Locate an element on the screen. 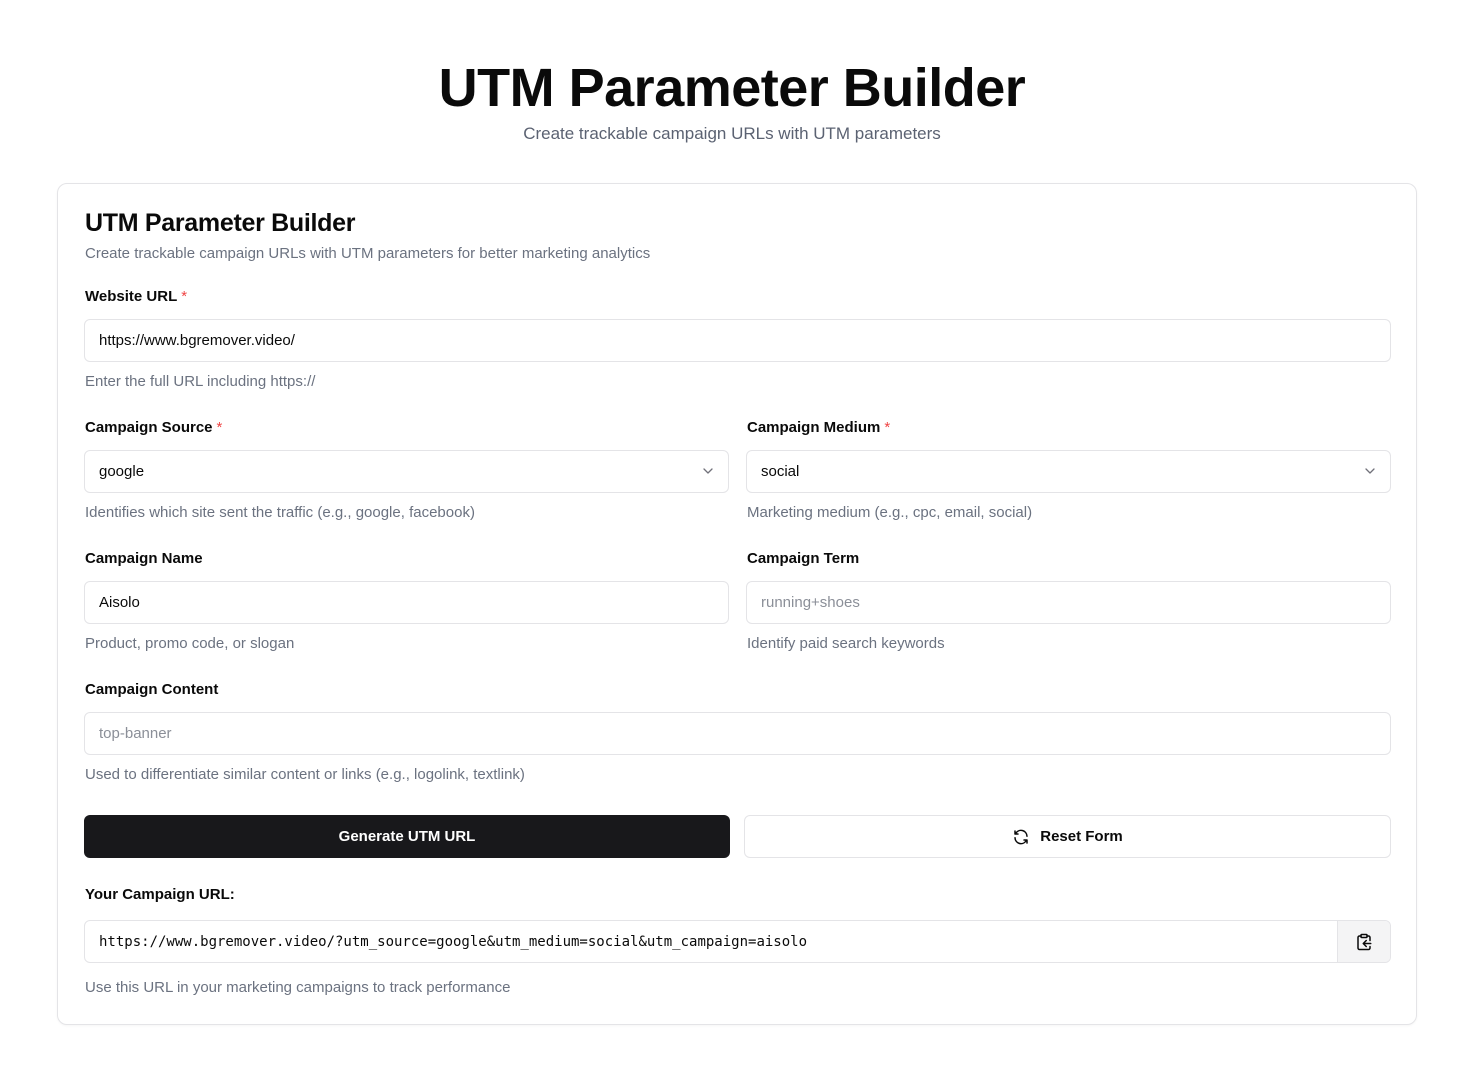  website-url-field is located at coordinates (737, 340).